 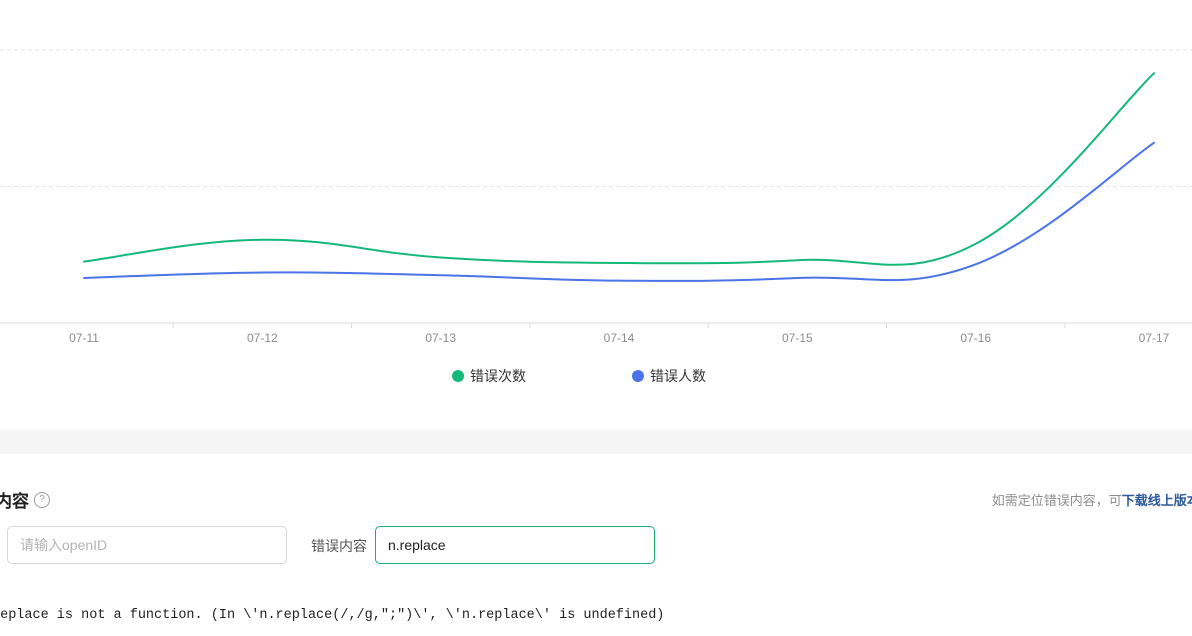 I want to click on chart-legend: 错误次数 错误人数, so click(x=596, y=376).